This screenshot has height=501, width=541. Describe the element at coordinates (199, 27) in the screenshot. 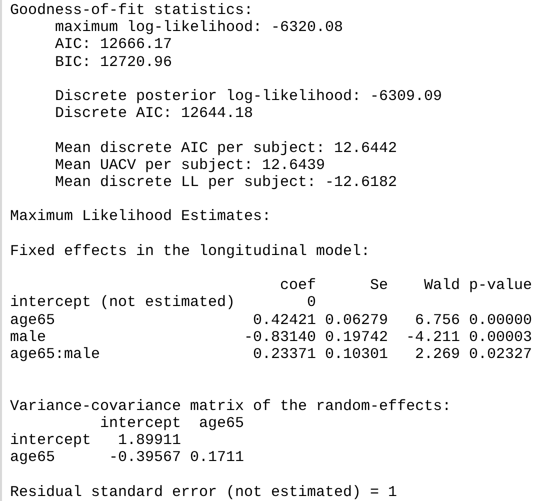

I see `statistic-line: maximum log-likelihood: -6320.08` at that location.